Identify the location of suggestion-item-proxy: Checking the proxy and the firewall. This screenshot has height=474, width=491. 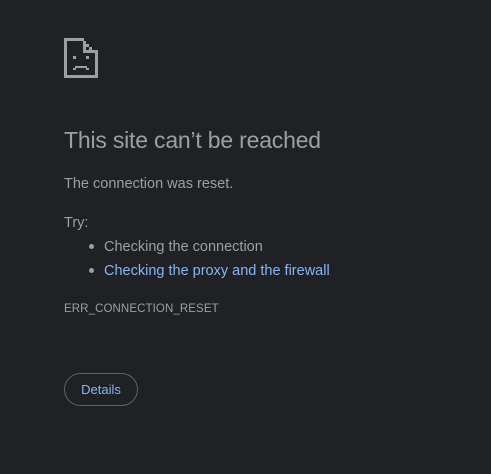
(197, 274).